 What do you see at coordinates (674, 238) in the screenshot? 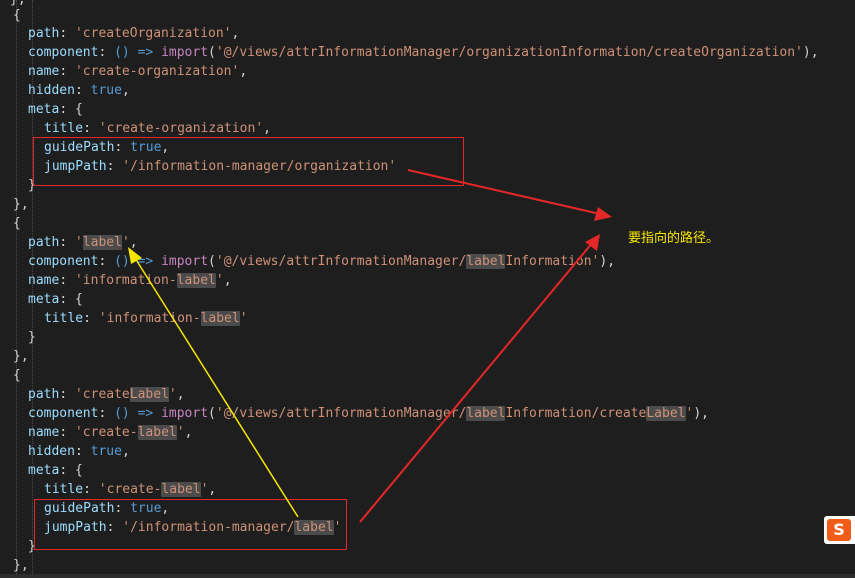
I see `annotation-text: 要指向的路径。` at bounding box center [674, 238].